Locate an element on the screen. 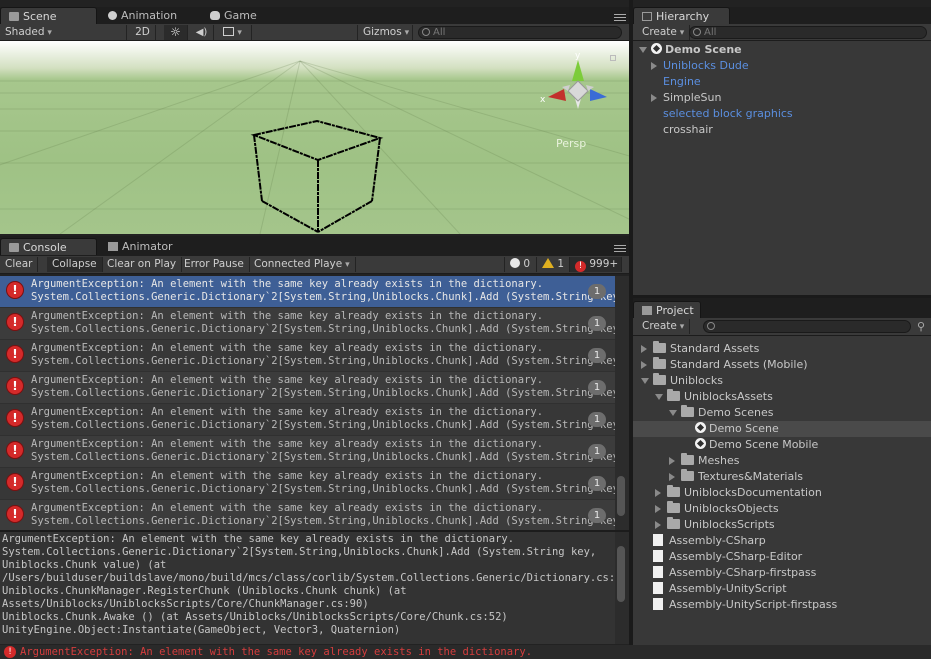 Image resolution: width=931 pixels, height=659 pixels. project-item-uniblocks: Uniblocks is located at coordinates (680, 381).